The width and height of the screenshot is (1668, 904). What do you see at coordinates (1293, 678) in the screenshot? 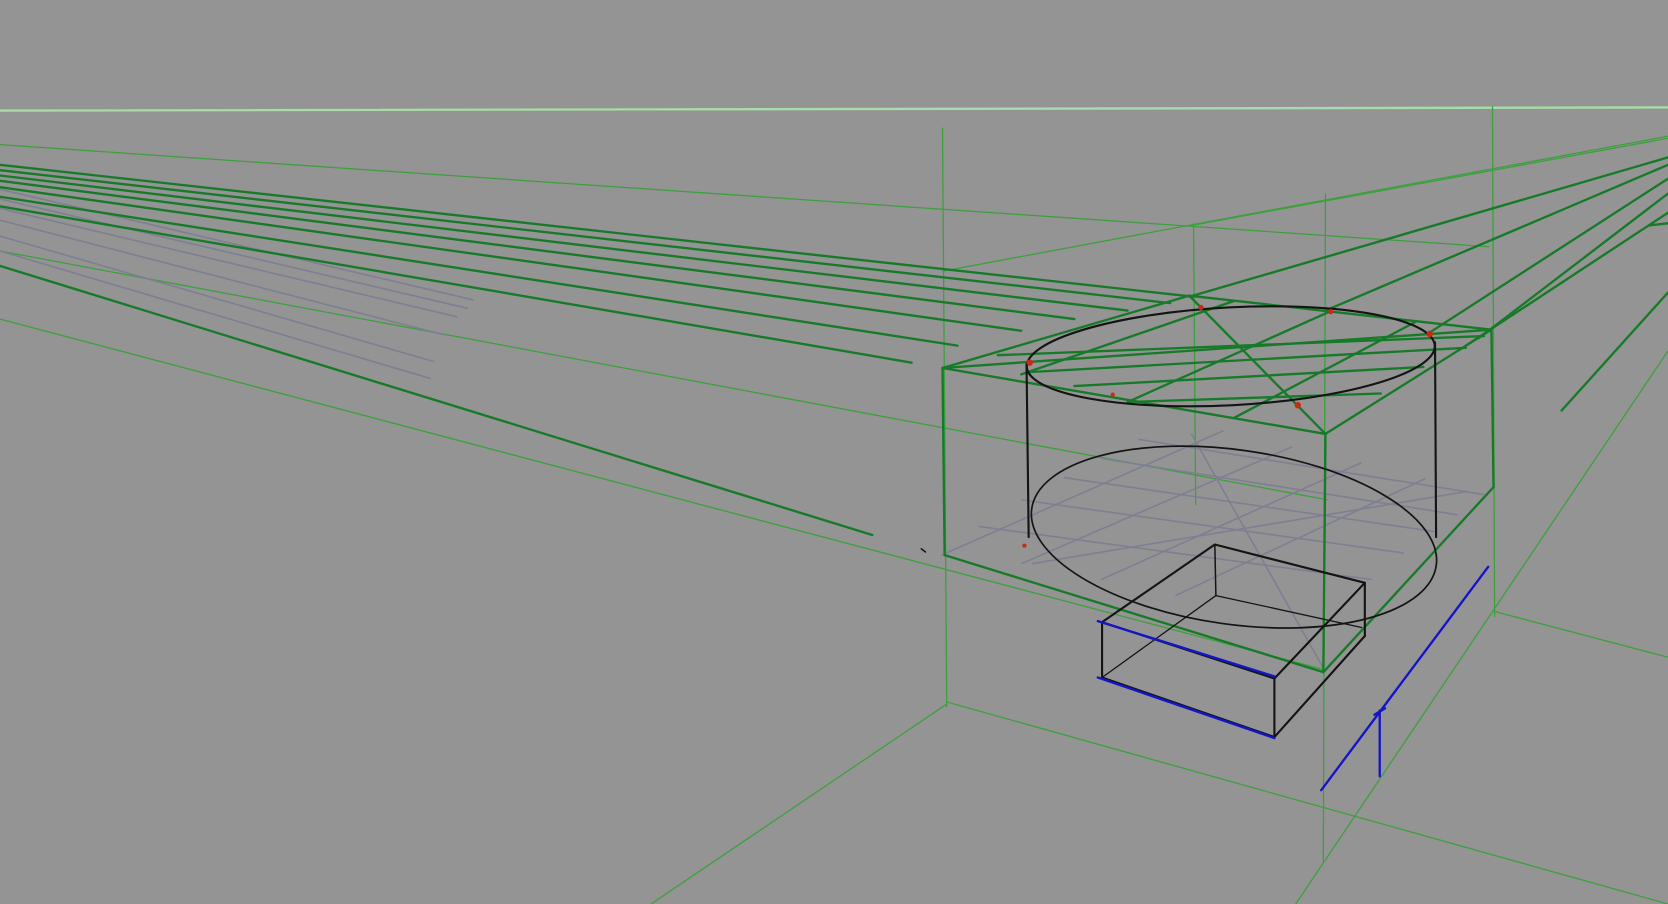
I see `measure-lines` at bounding box center [1293, 678].